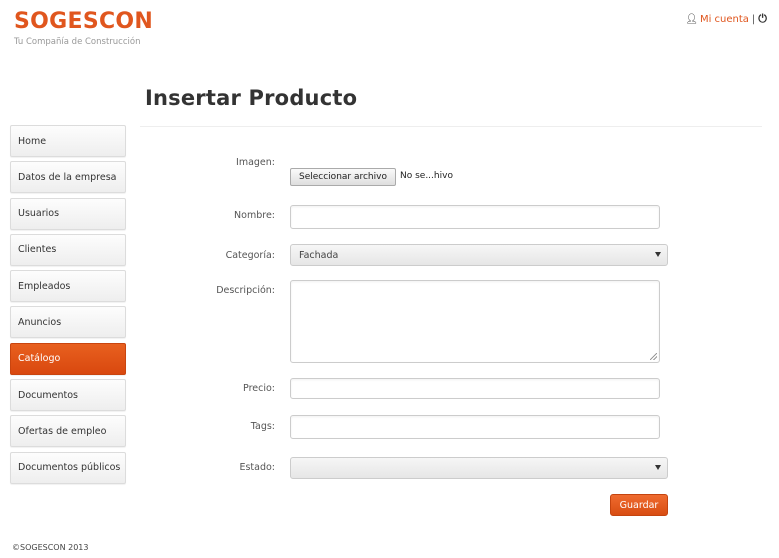 The height and width of the screenshot is (558, 779). I want to click on user-icon: 👤︎, so click(691, 19).